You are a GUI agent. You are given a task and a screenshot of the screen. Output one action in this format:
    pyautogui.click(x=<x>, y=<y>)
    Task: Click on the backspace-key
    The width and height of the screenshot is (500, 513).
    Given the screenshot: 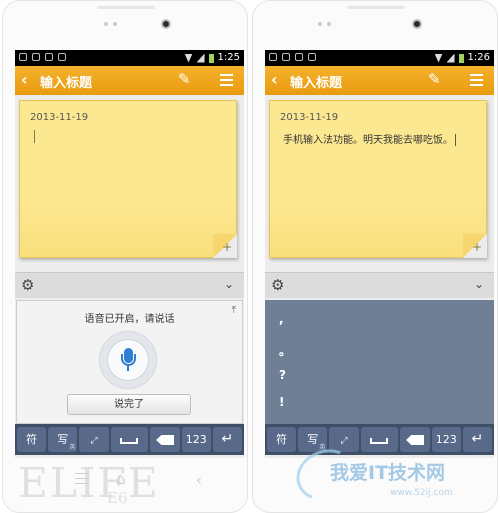 What is the action you would take?
    pyautogui.click(x=165, y=439)
    